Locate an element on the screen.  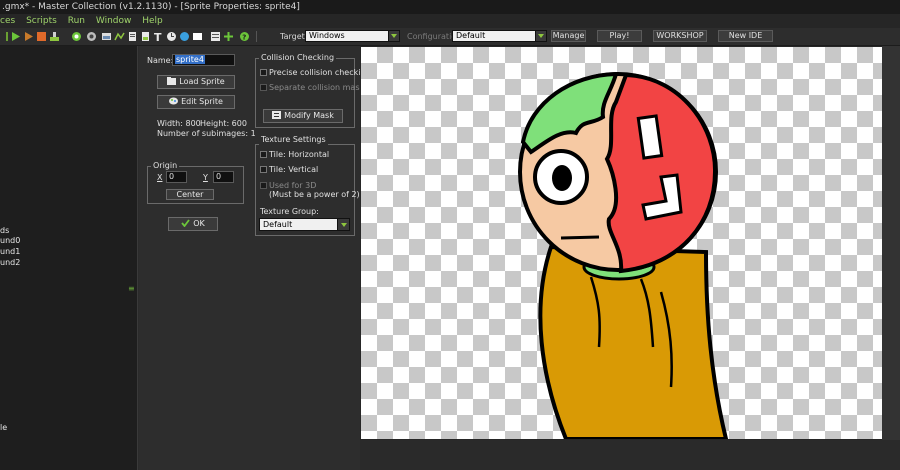
create-script-icon is located at coordinates (132, 36).